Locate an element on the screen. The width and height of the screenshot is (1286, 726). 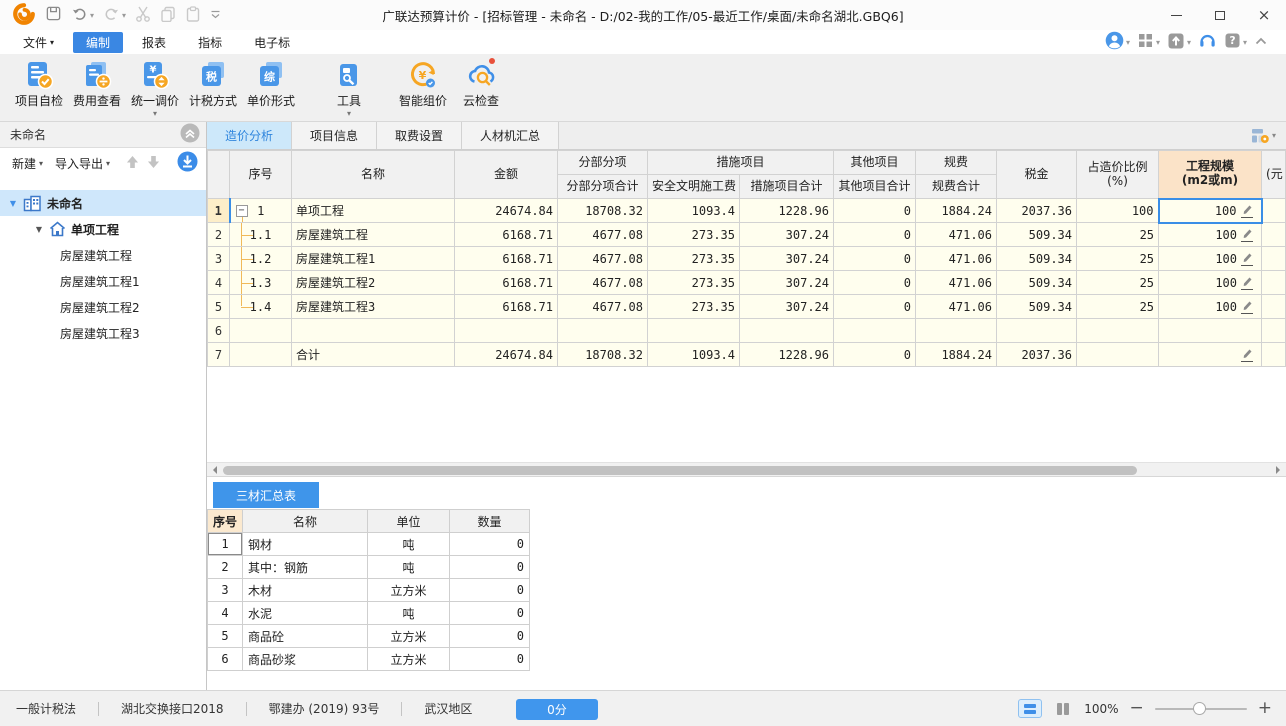
cell-serial: −1 is located at coordinates (260, 210).